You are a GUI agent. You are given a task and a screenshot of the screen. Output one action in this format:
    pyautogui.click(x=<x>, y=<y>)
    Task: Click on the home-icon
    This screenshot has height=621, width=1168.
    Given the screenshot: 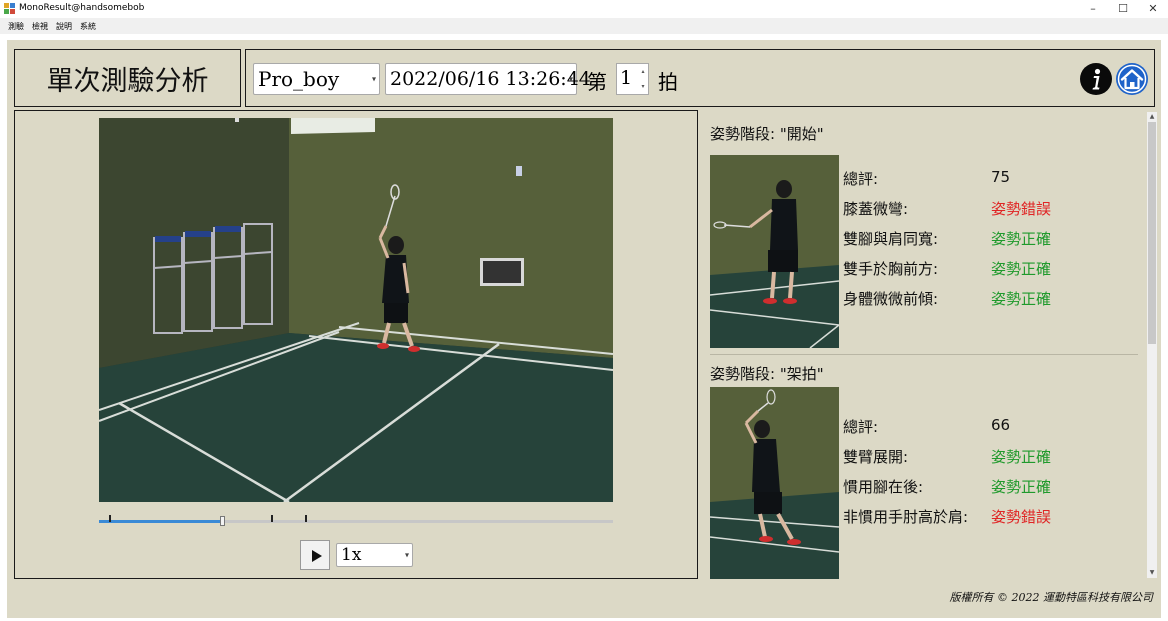 What is the action you would take?
    pyautogui.click(x=1132, y=79)
    